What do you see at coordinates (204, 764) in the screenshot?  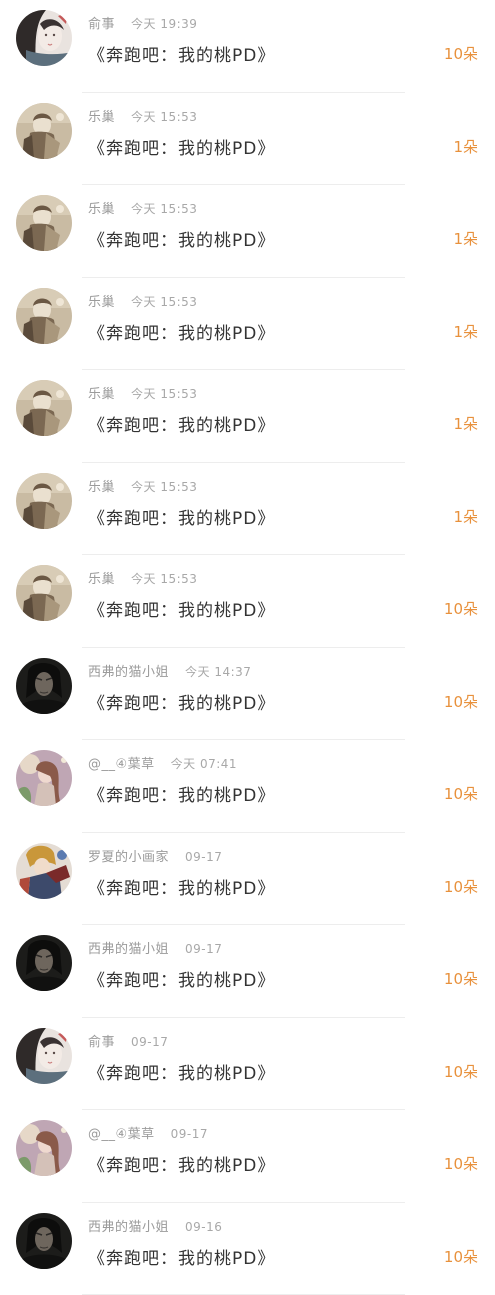 I see `record-time: 今天 07:41` at bounding box center [204, 764].